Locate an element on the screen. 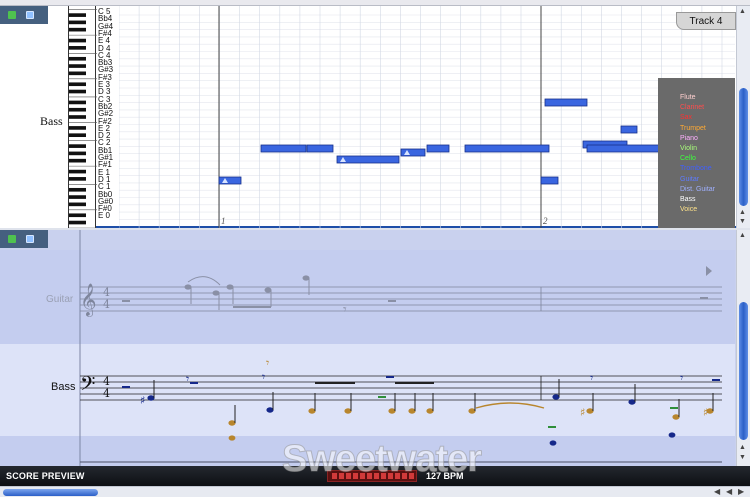  note-name-label: G#3 is located at coordinates (106, 70).